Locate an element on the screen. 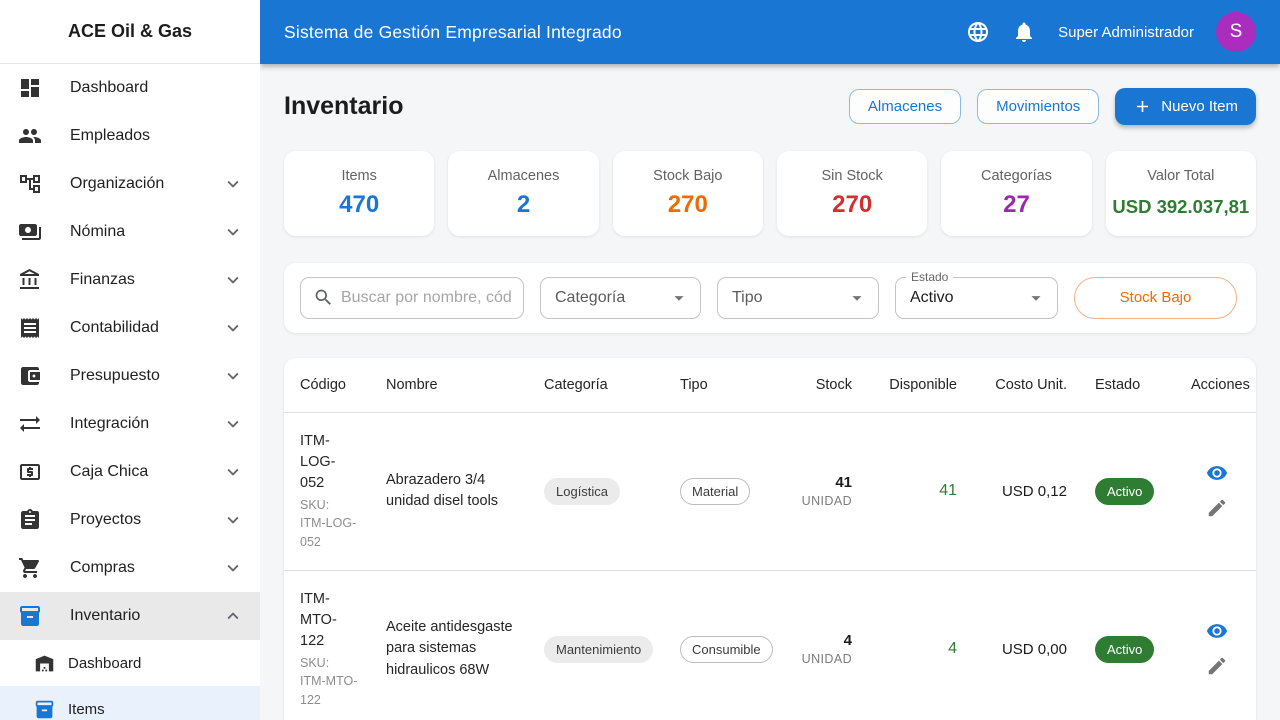  col-header-estado: Estado is located at coordinates (1129, 385).